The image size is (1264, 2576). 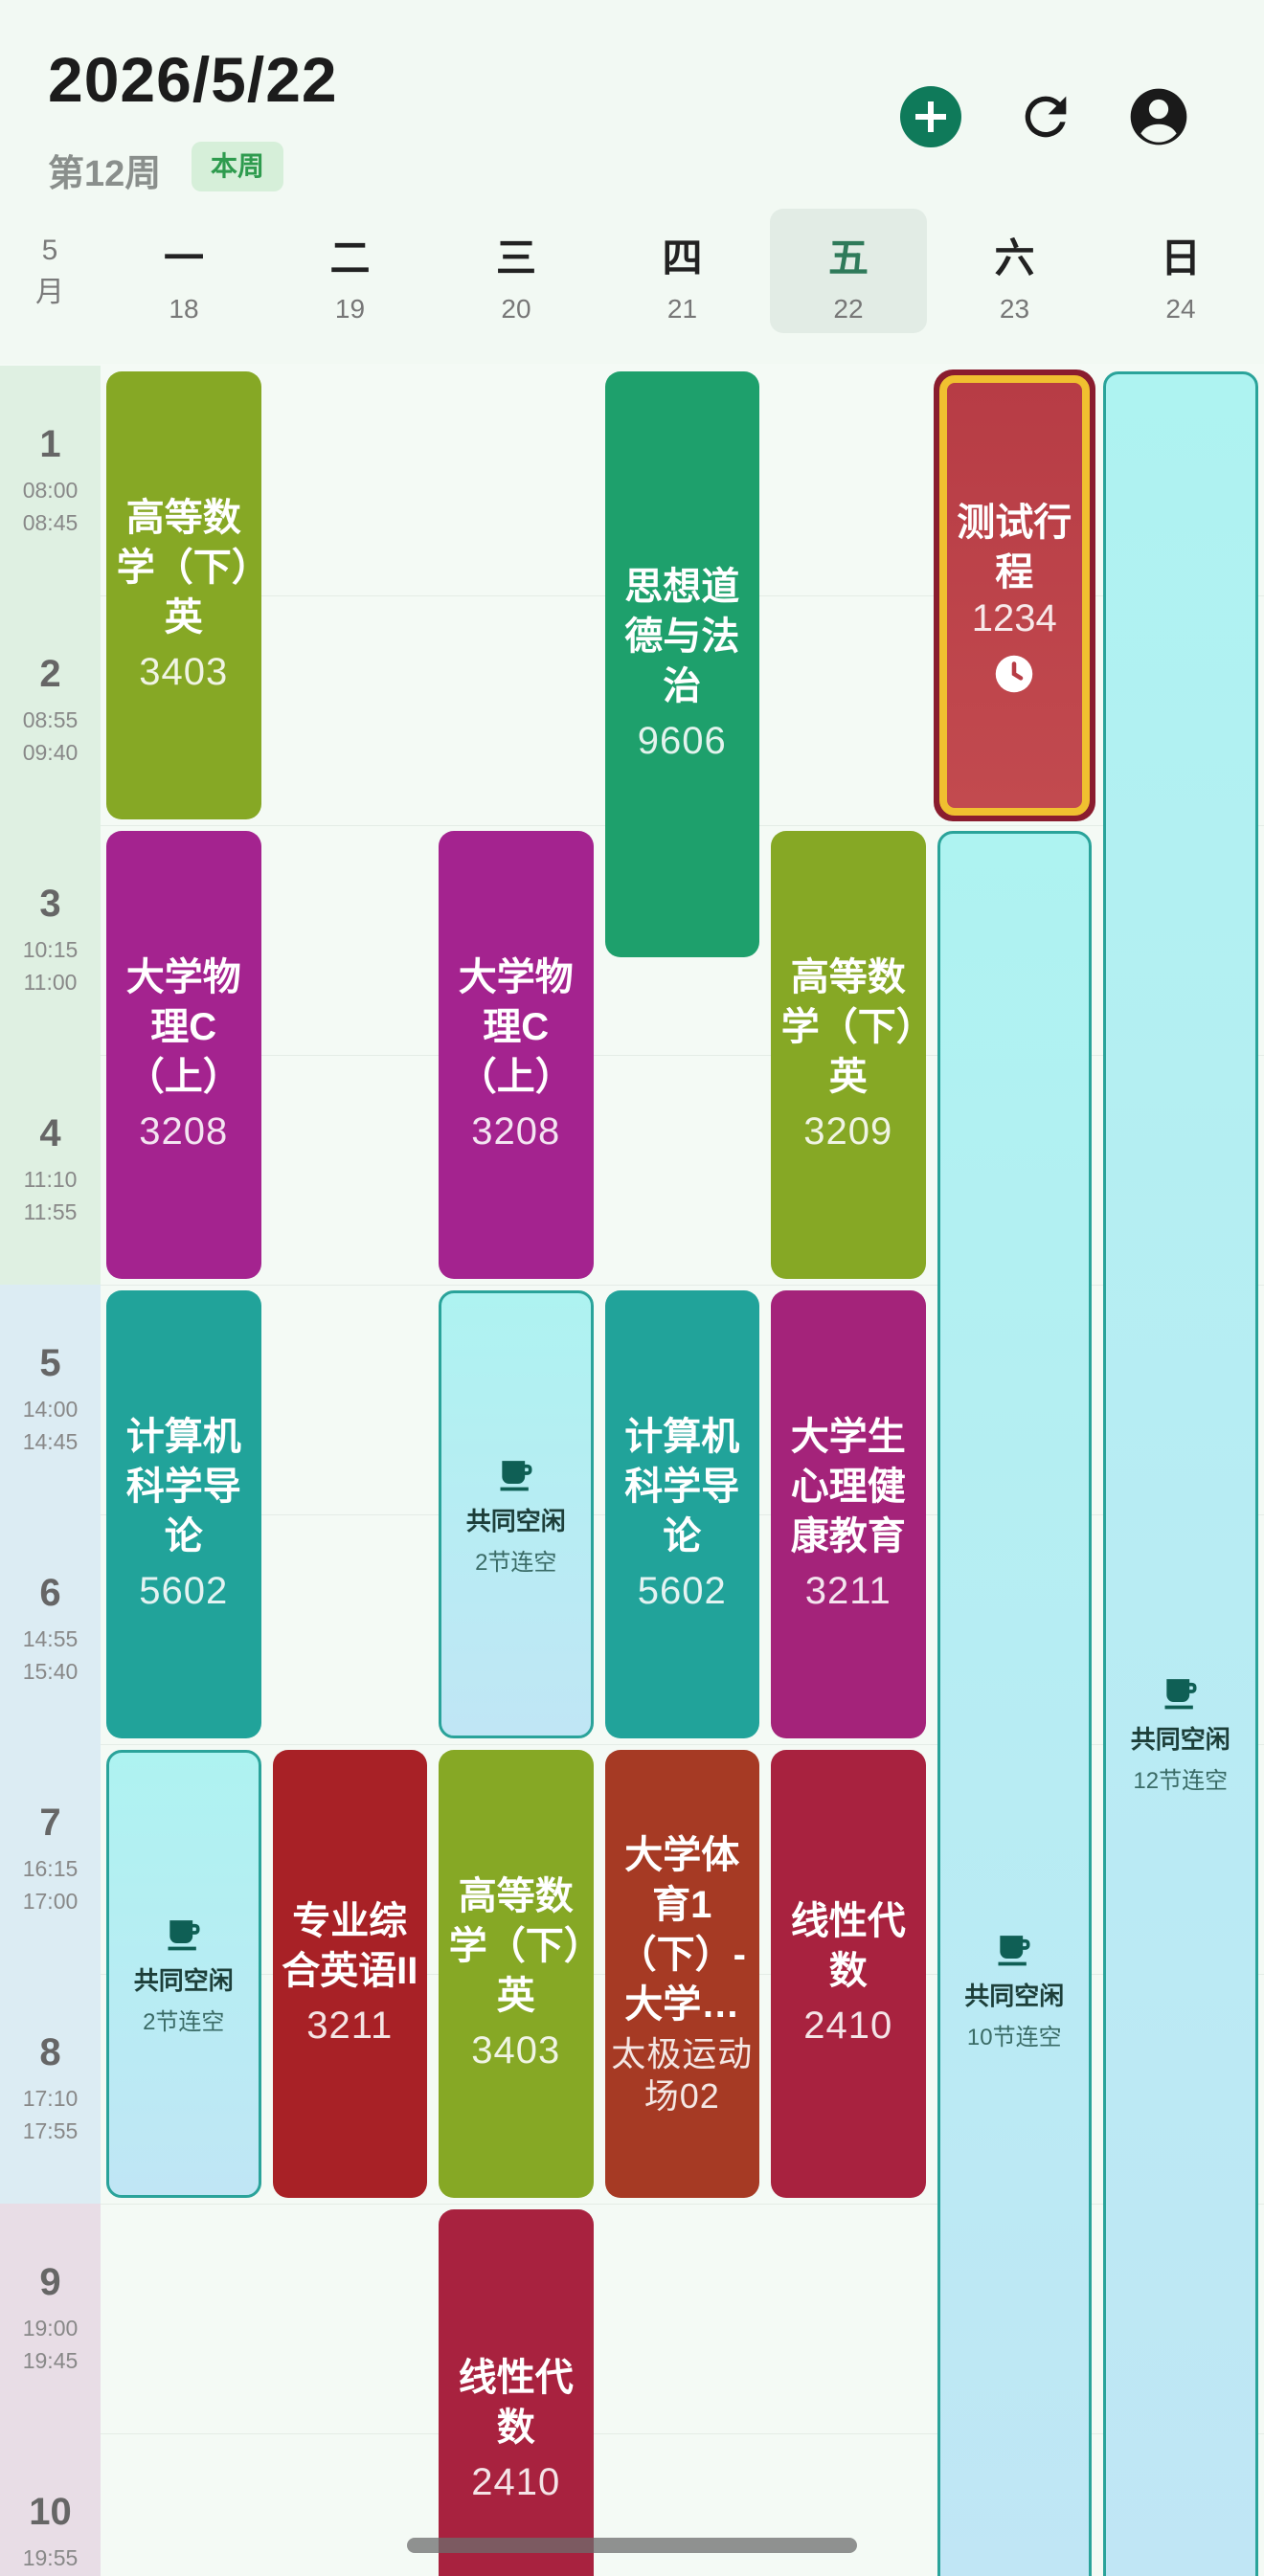 What do you see at coordinates (848, 2026) in the screenshot?
I see `course-room: 2410` at bounding box center [848, 2026].